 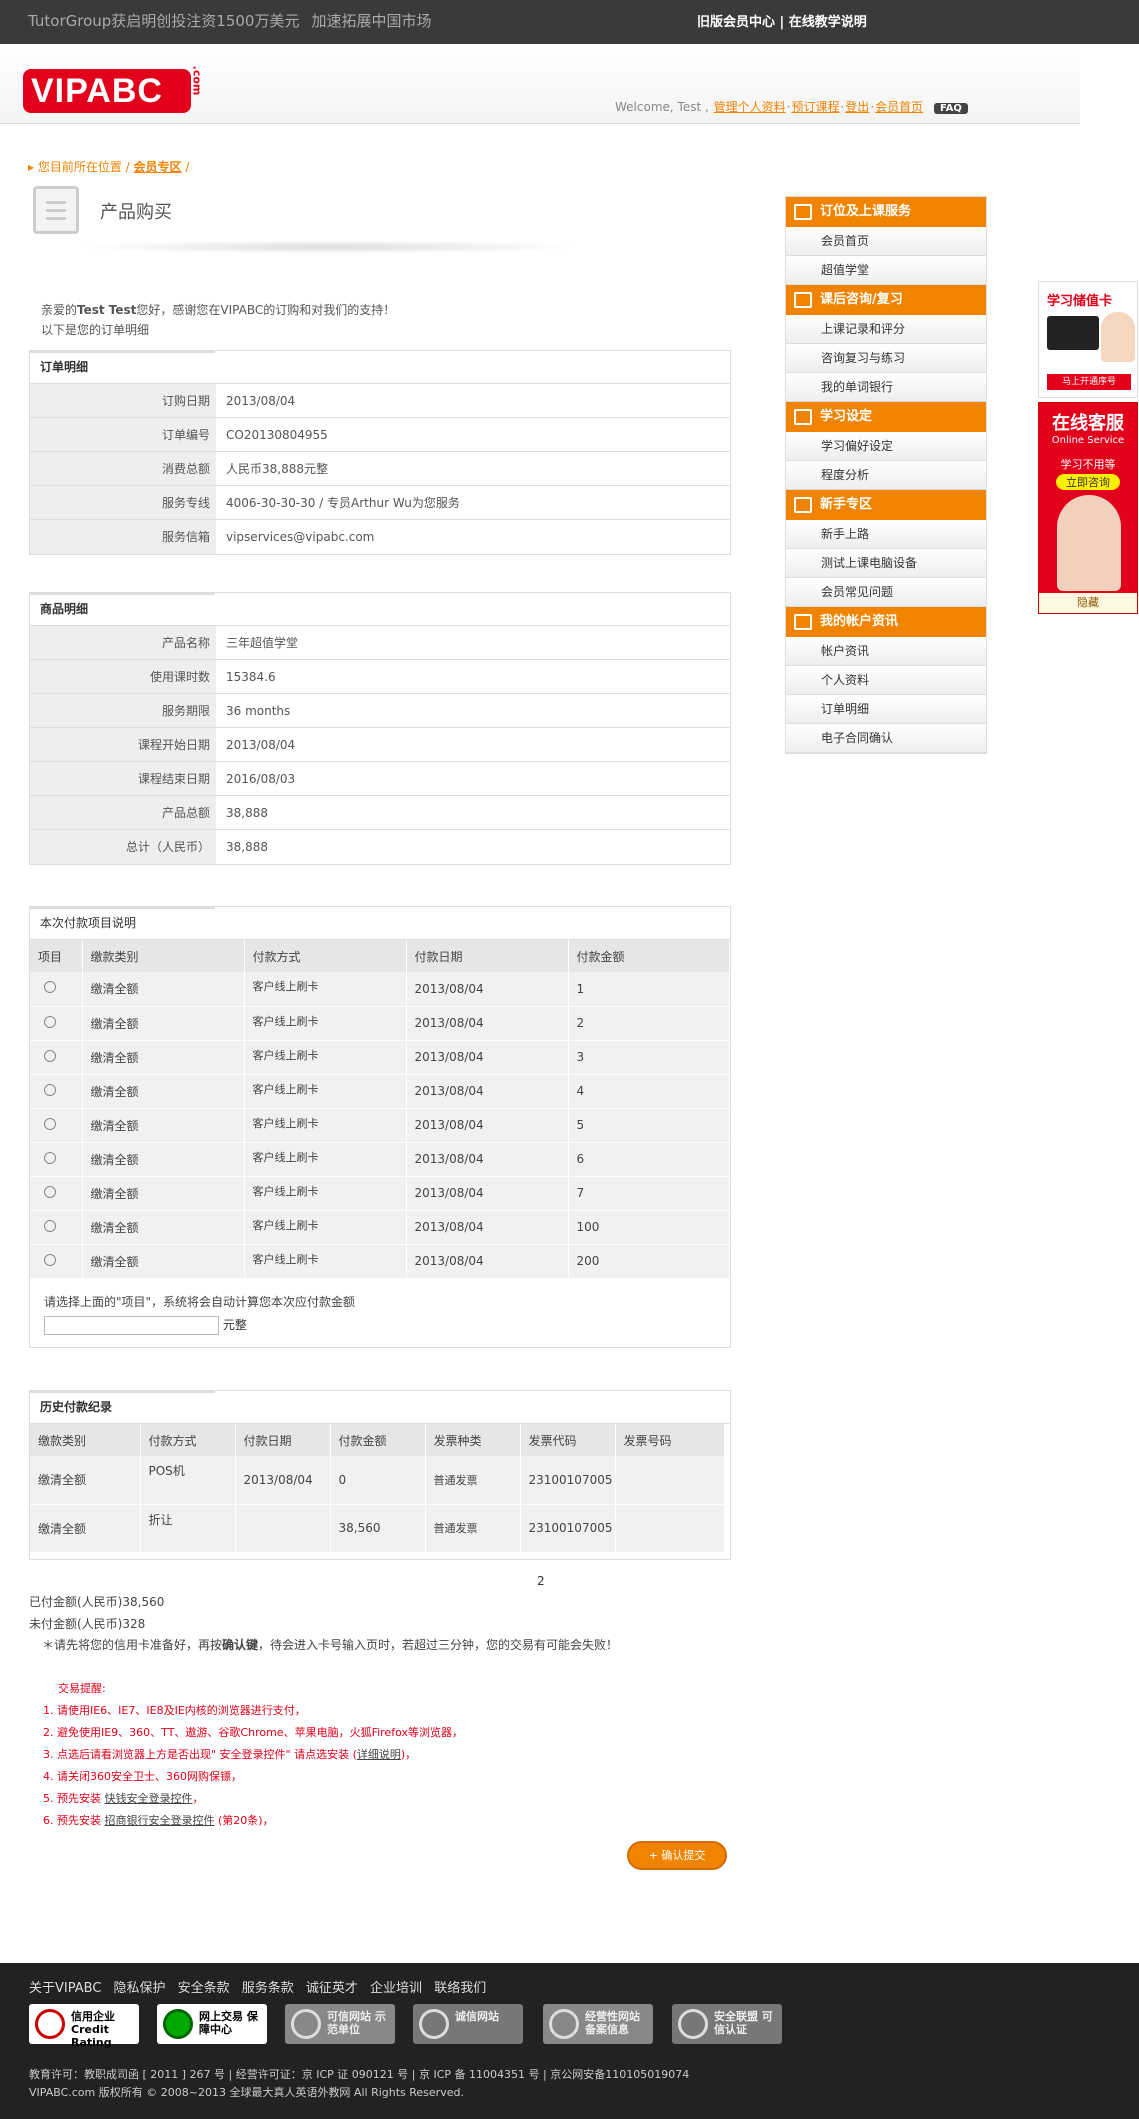 I want to click on payment-items-title: 本次付款项目说明, so click(x=380, y=923).